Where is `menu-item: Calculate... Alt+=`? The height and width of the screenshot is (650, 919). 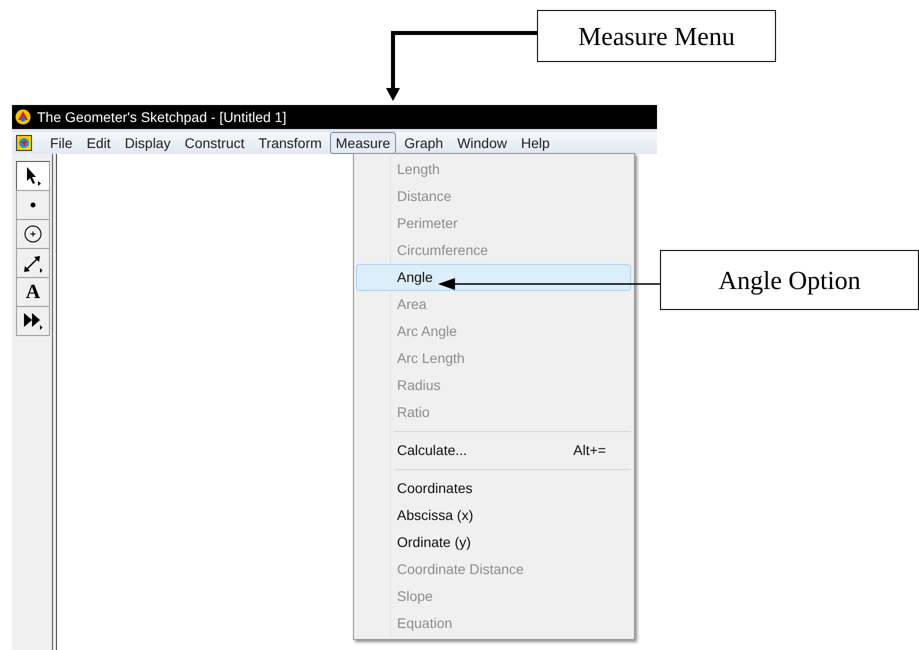
menu-item: Calculate... Alt+= is located at coordinates (493, 450).